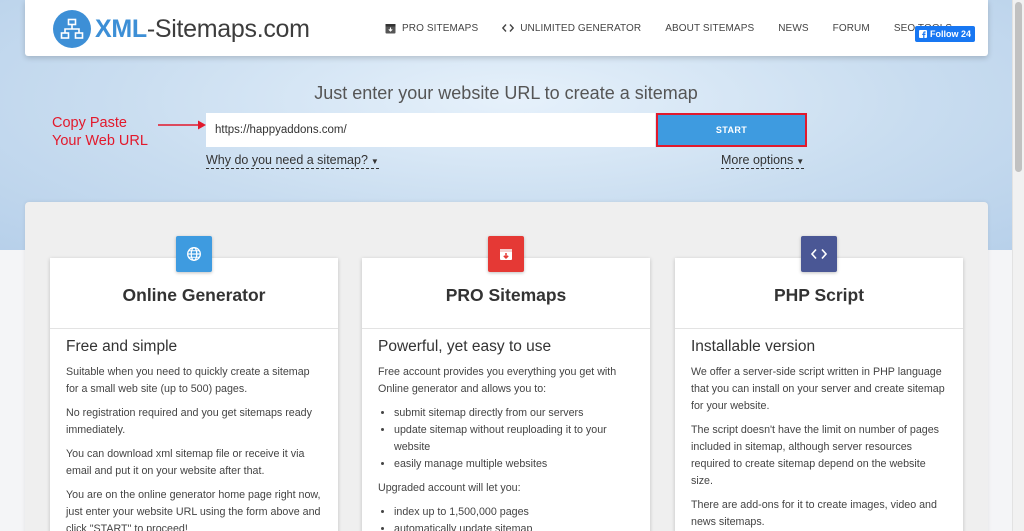 The width and height of the screenshot is (1024, 531). Describe the element at coordinates (1018, 87) in the screenshot. I see `scrollbar-thumb` at that location.